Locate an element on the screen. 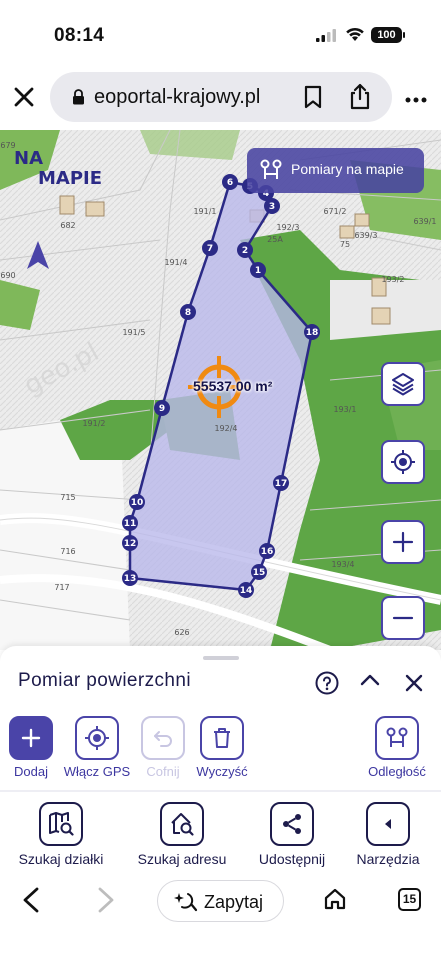 This screenshot has width=441, height=960. parcel-label: 682 is located at coordinates (67, 225).